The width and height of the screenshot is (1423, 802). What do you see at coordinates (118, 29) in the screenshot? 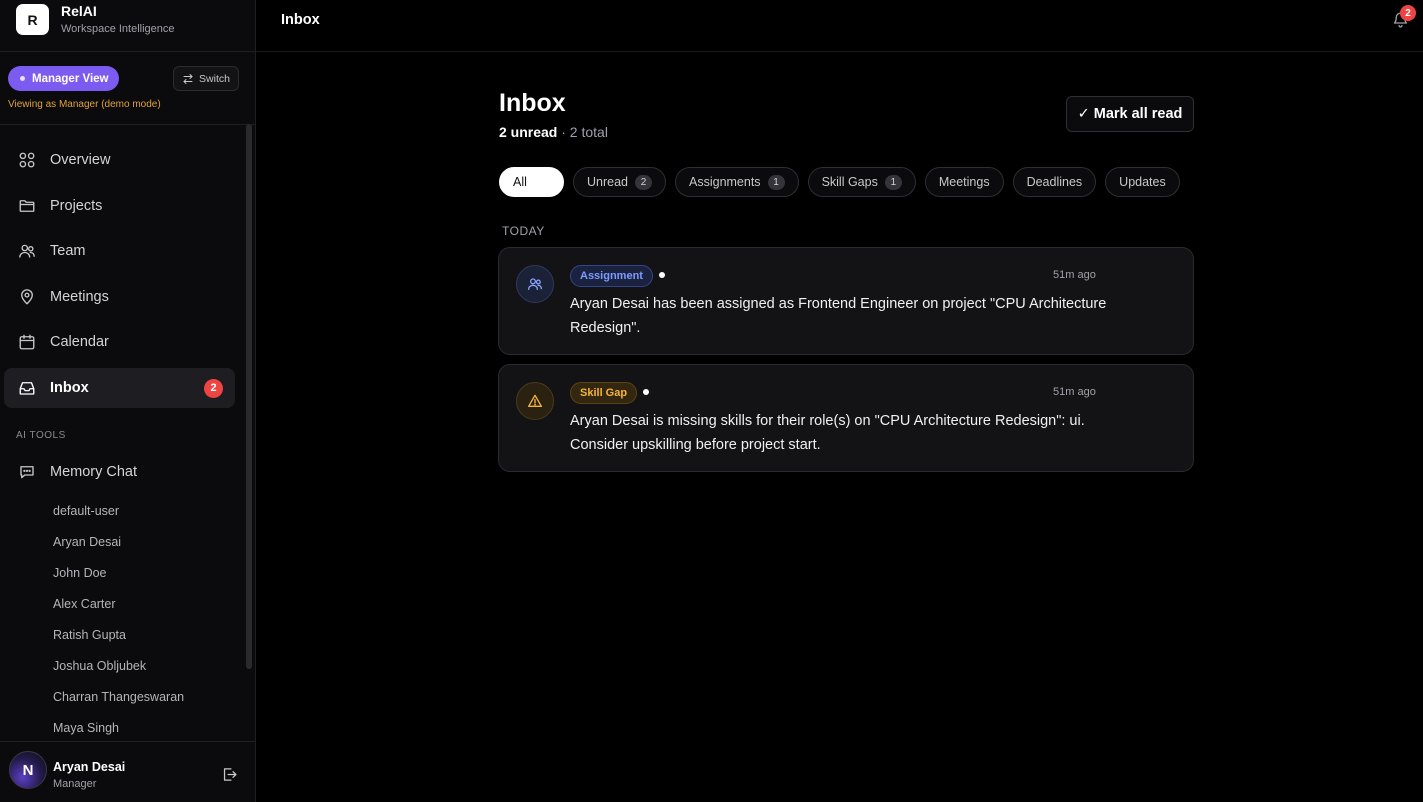
I see `brand-subtitle: Workspace Intelligence` at bounding box center [118, 29].